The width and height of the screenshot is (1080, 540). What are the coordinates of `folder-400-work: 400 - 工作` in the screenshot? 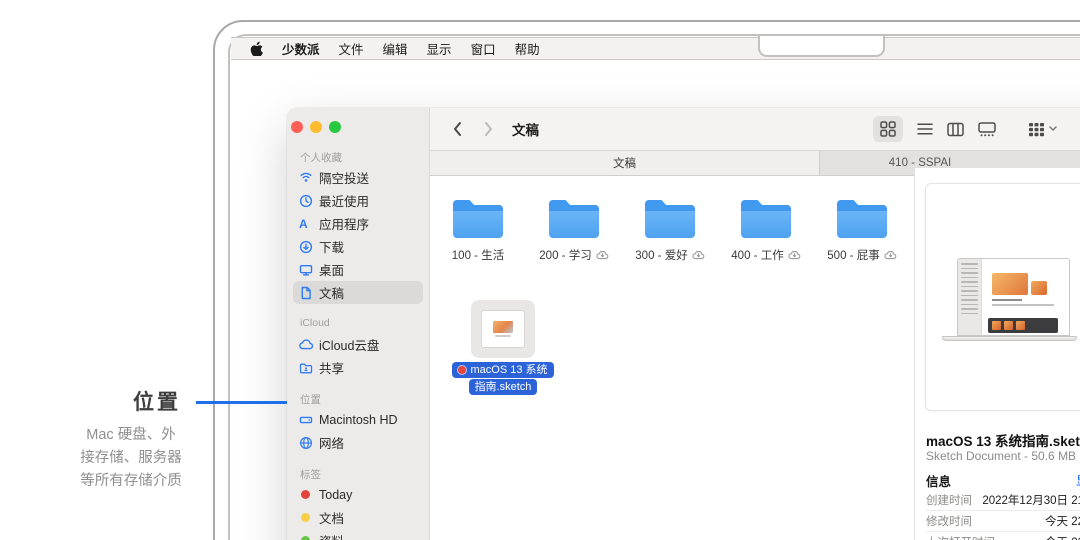 It's located at (766, 229).